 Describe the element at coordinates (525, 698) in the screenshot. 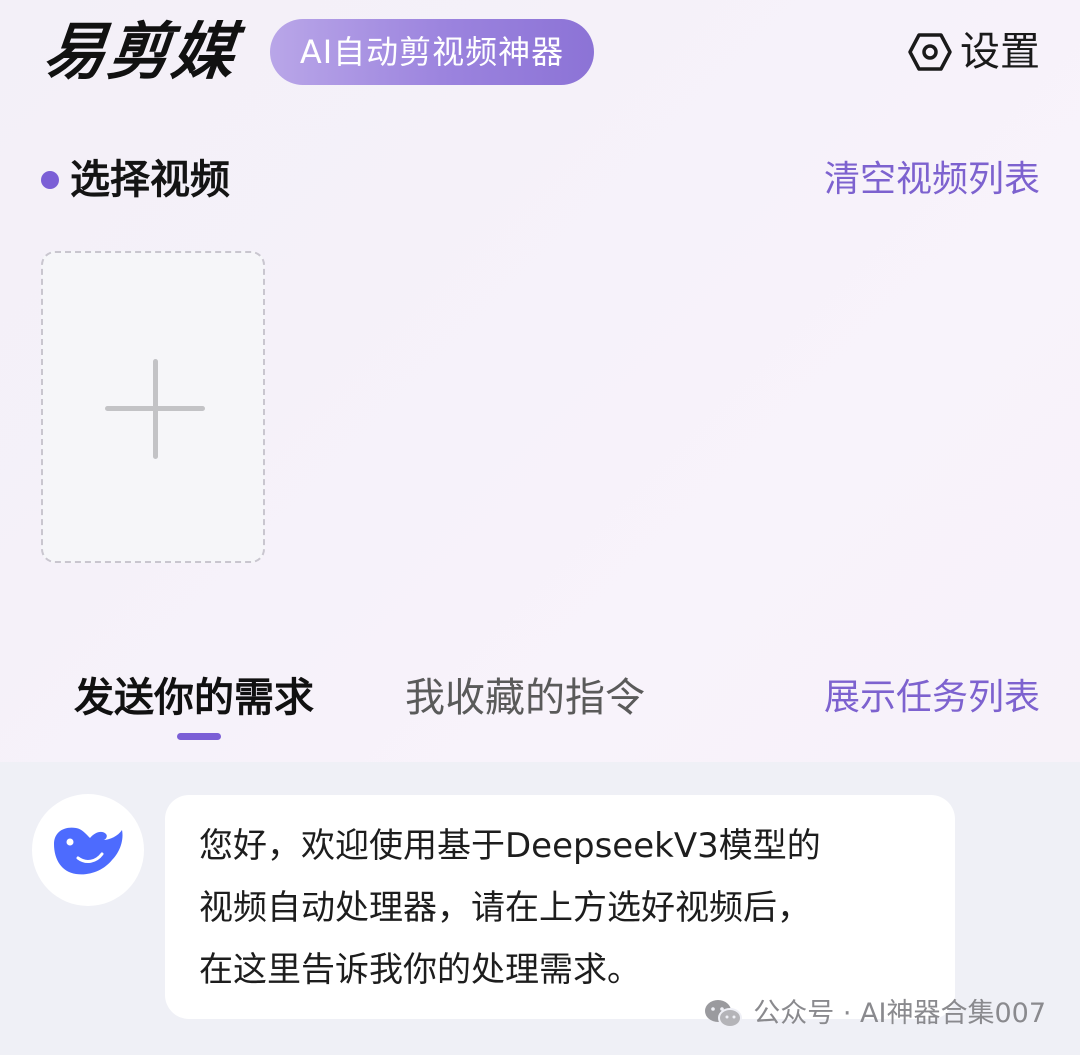

I see `tab-saved-commands: 我收藏的指令` at that location.